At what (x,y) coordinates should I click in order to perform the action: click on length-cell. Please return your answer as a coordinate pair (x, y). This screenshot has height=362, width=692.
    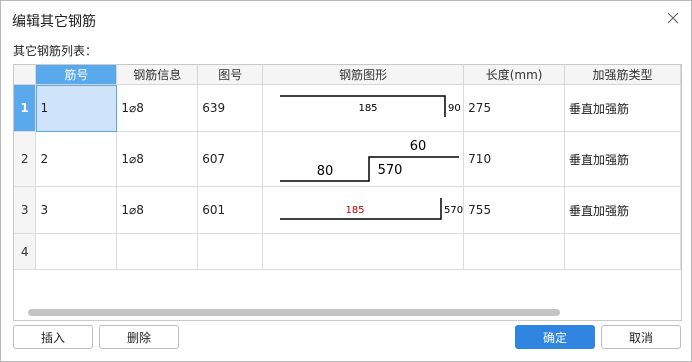
    Looking at the image, I should click on (514, 251).